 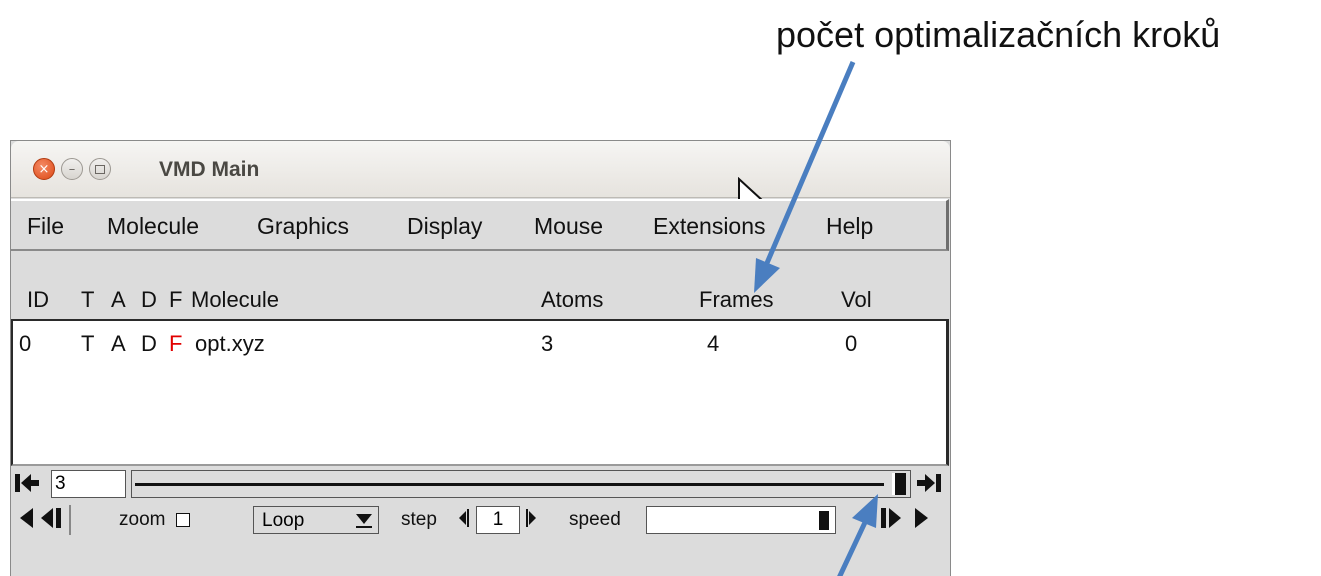 I want to click on menu-display: Display, so click(x=444, y=226).